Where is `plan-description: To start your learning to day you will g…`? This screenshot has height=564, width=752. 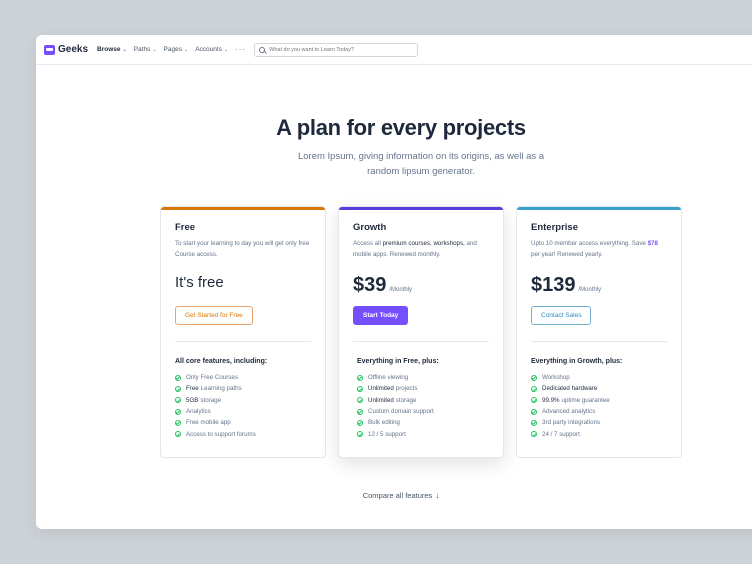 plan-description: To start your learning to day you will g… is located at coordinates (242, 249).